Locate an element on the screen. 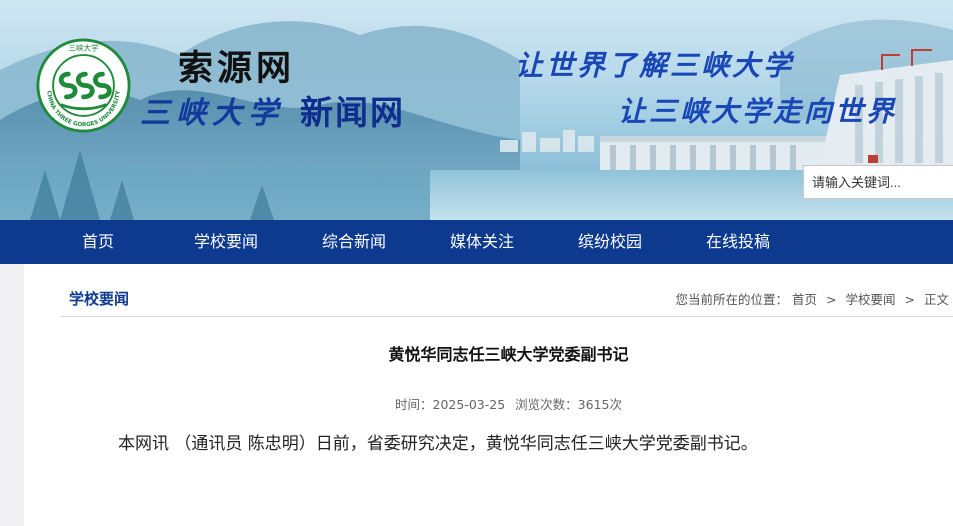 This screenshot has width=953, height=526. nav-item-school-news: 学校要闻 is located at coordinates (226, 242).